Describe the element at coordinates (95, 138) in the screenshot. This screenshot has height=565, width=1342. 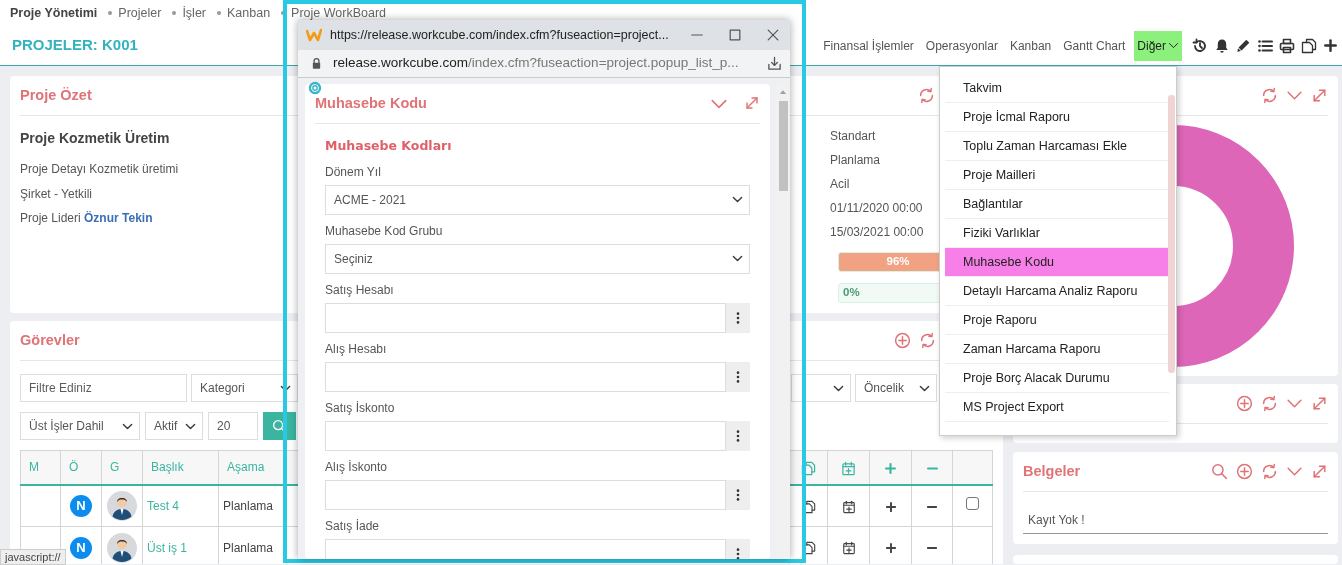
I see `project-name: Proje Kozmetik Üretim` at that location.